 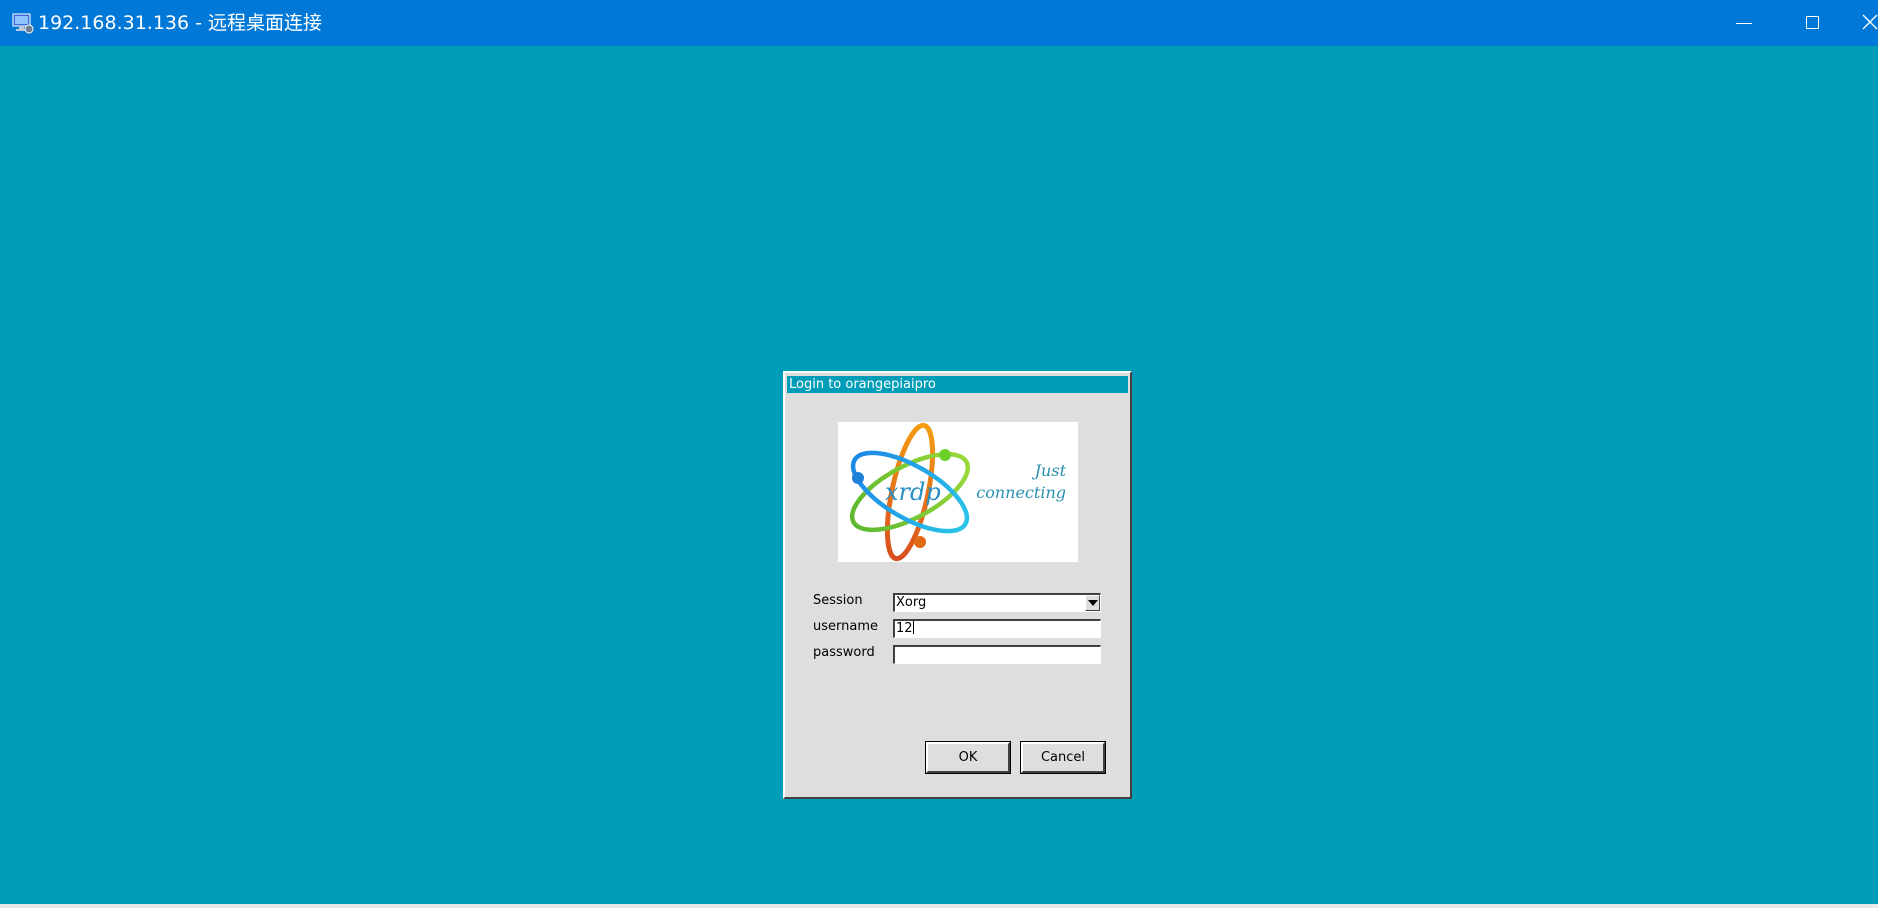 I want to click on minimize-button, so click(x=1742, y=23).